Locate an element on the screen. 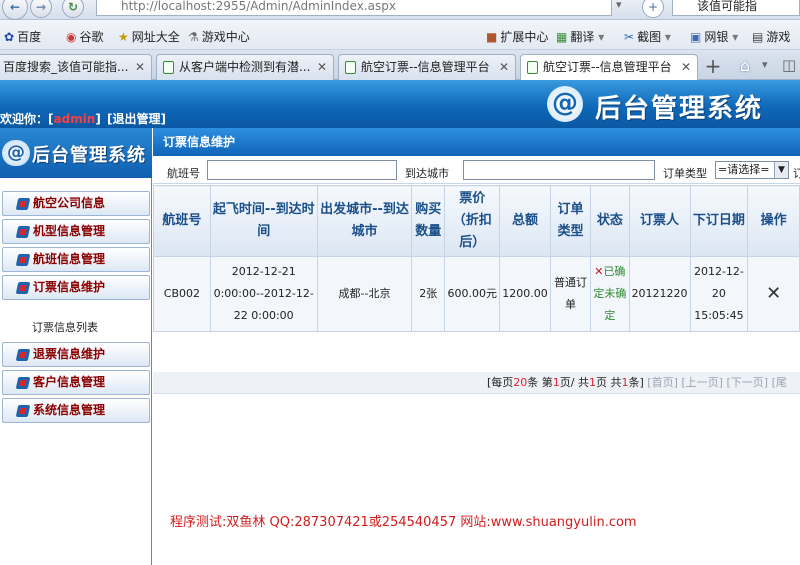  cell-time: 2012-12-21 0:00:00--2012-12-22 0:00:00 is located at coordinates (263, 294).